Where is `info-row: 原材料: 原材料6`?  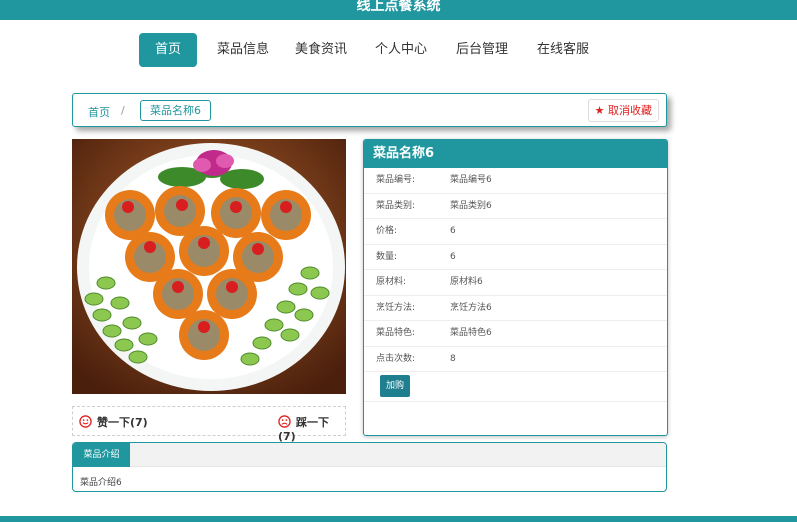 info-row: 原材料: 原材料6 is located at coordinates (515, 283).